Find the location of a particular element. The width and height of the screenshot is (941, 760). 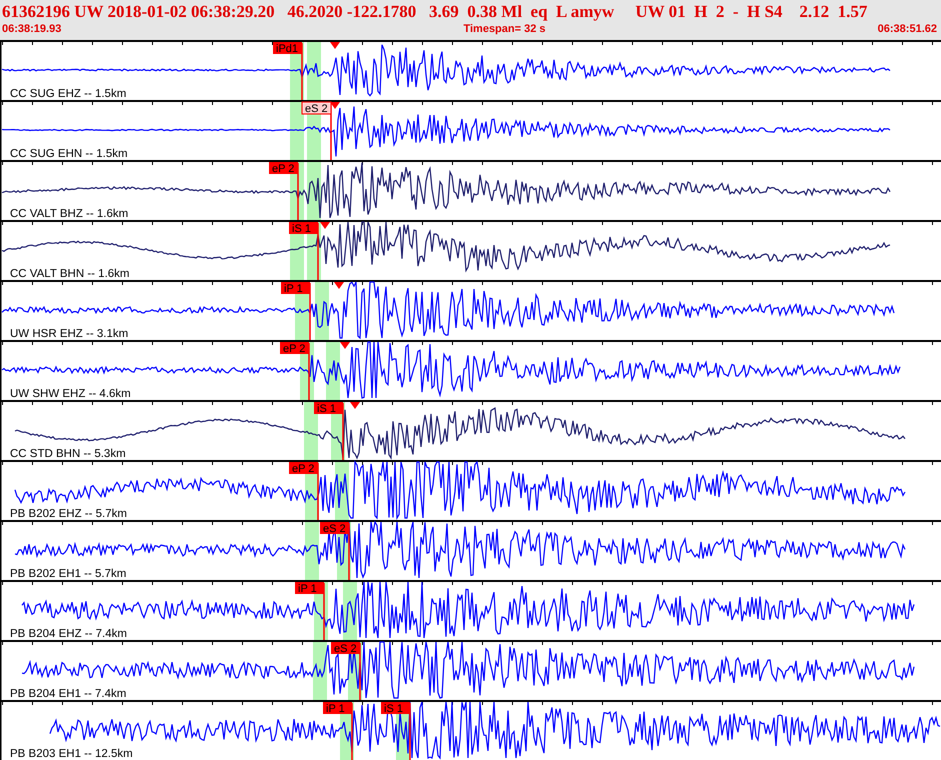

channel-label: CC VALT BHZ -- 1.6km is located at coordinates (69, 214).